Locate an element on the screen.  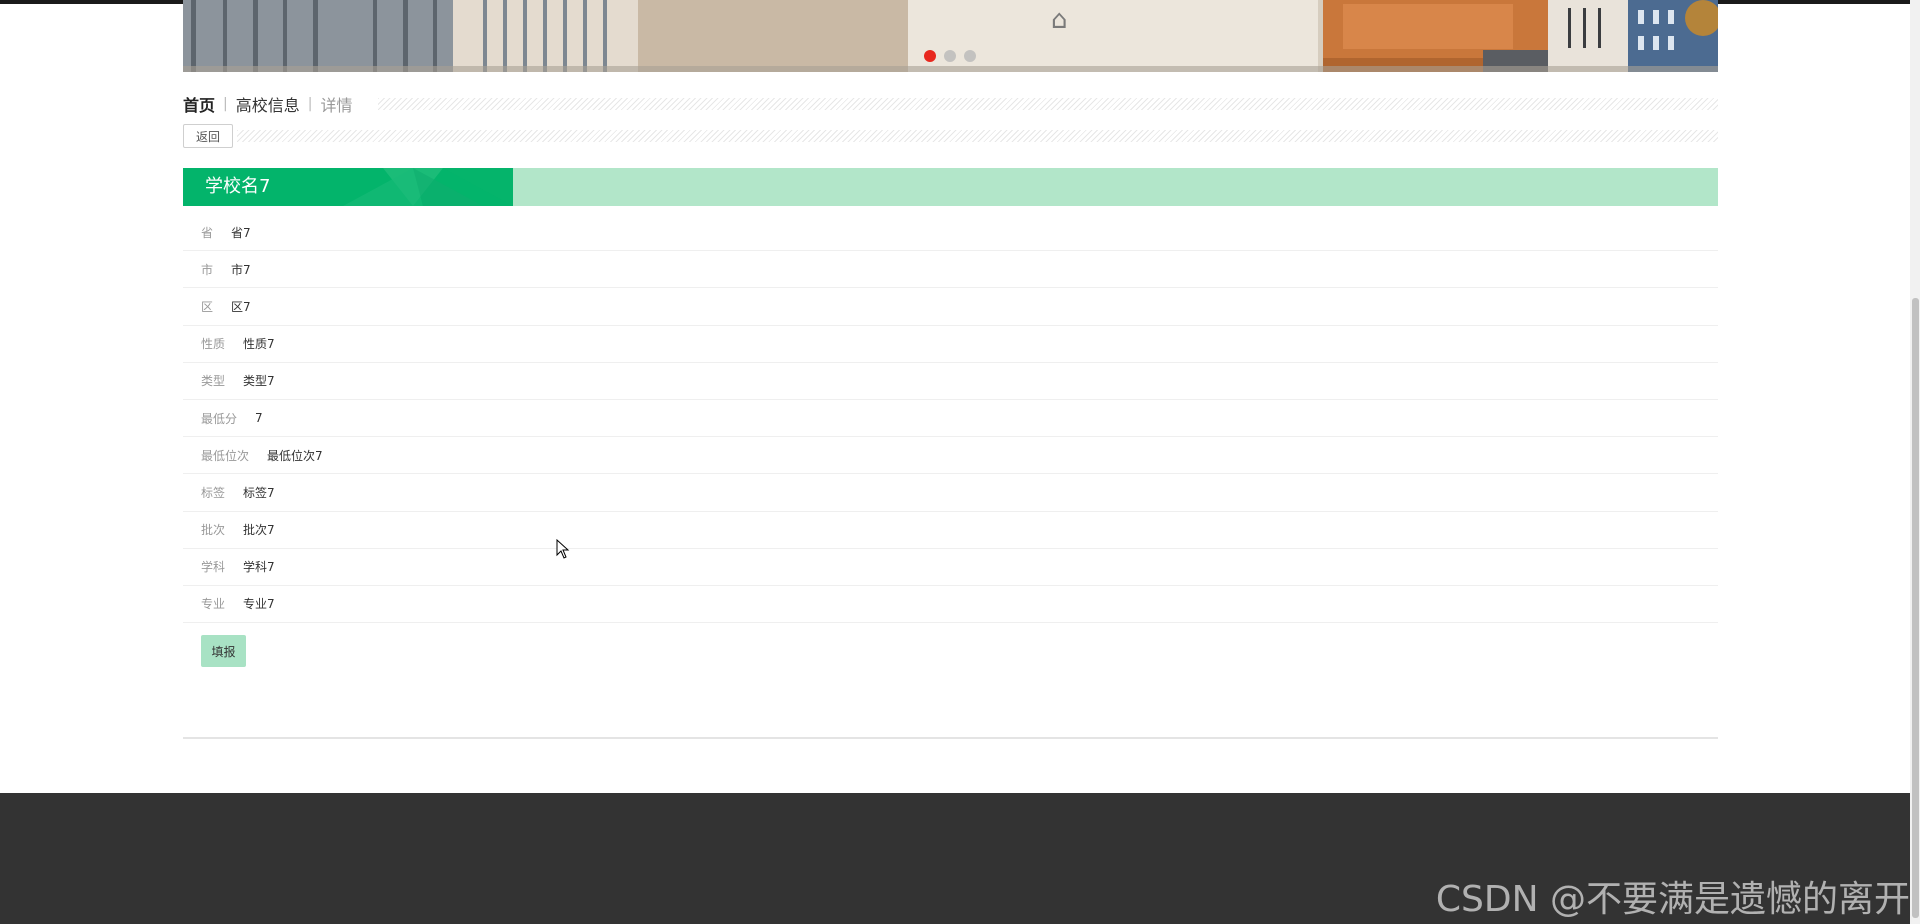
detail-label: 批次 is located at coordinates (213, 530).